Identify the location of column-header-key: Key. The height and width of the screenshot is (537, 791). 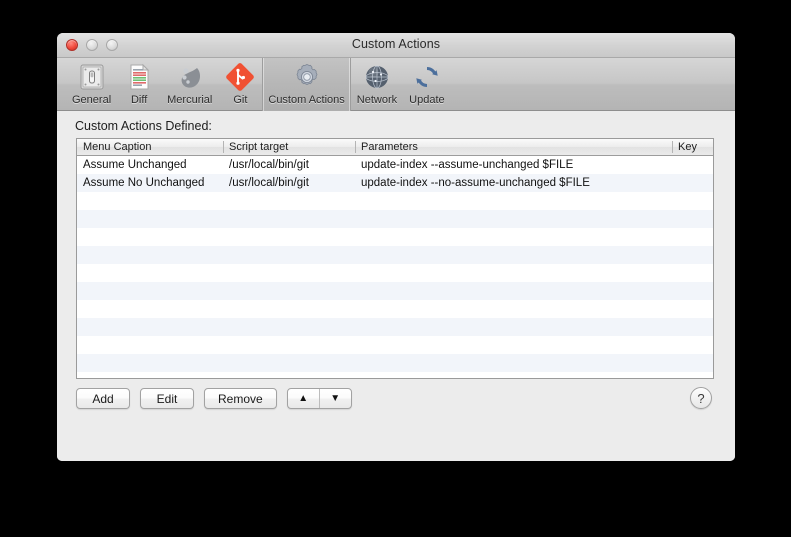
(692, 147).